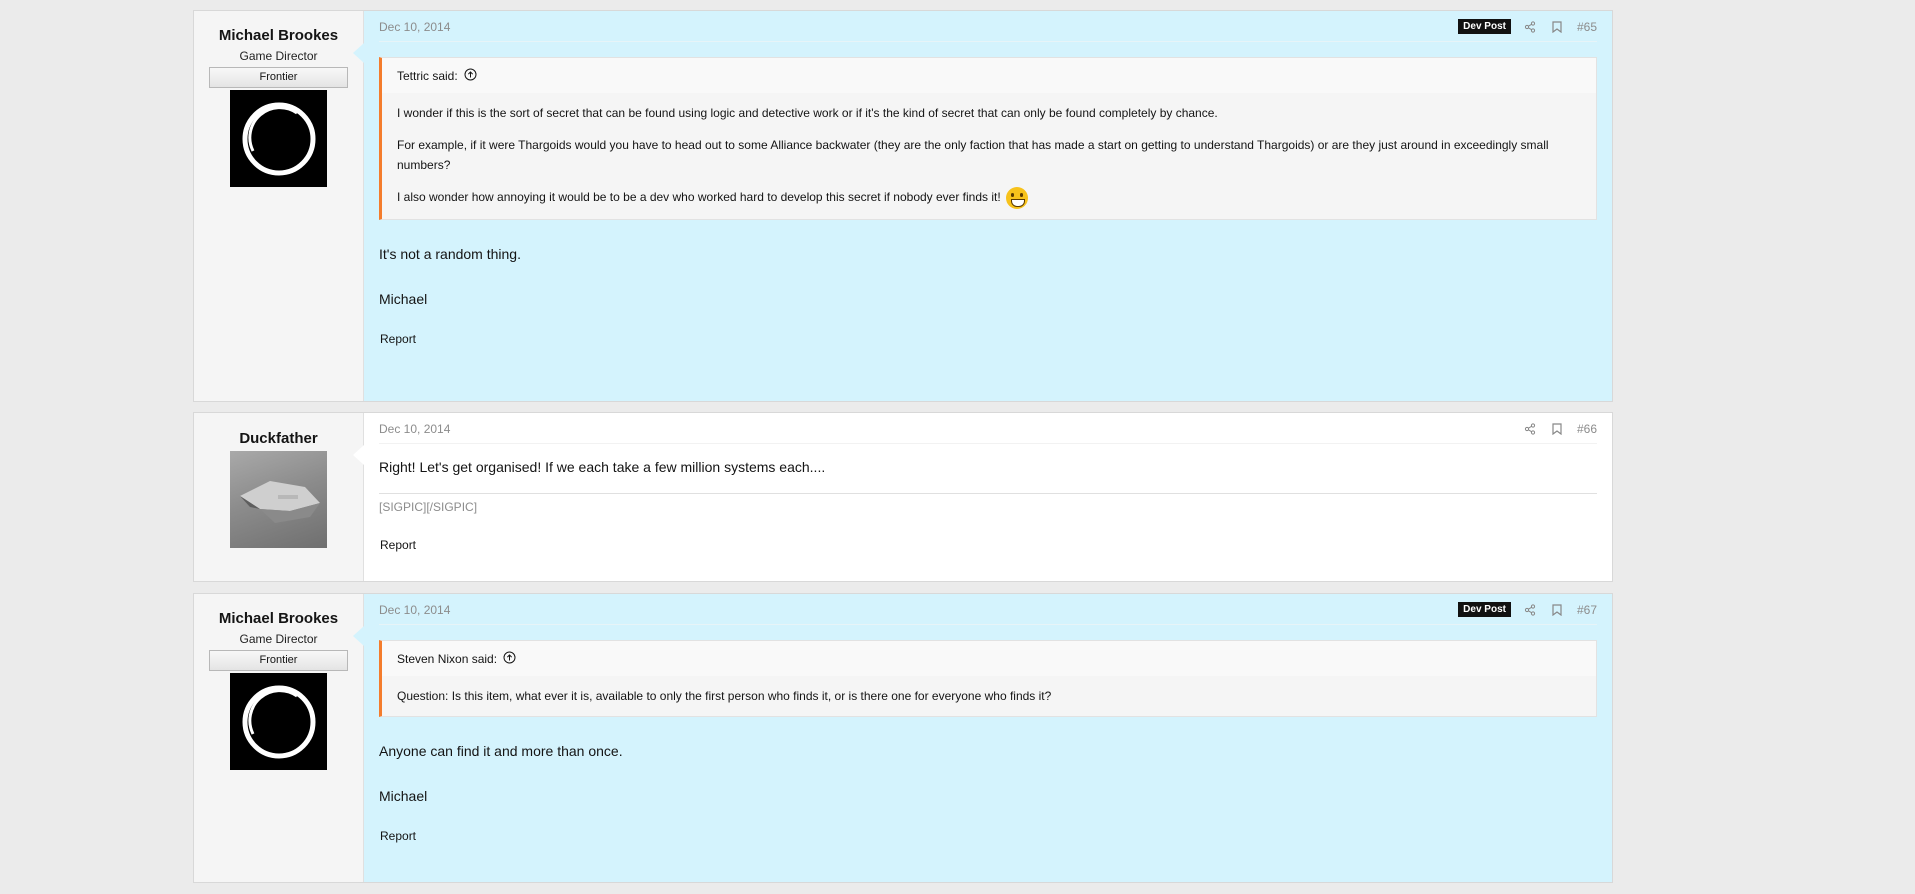 The image size is (1915, 894). What do you see at coordinates (989, 658) in the screenshot?
I see `quote-header: Steven Nixon said:` at bounding box center [989, 658].